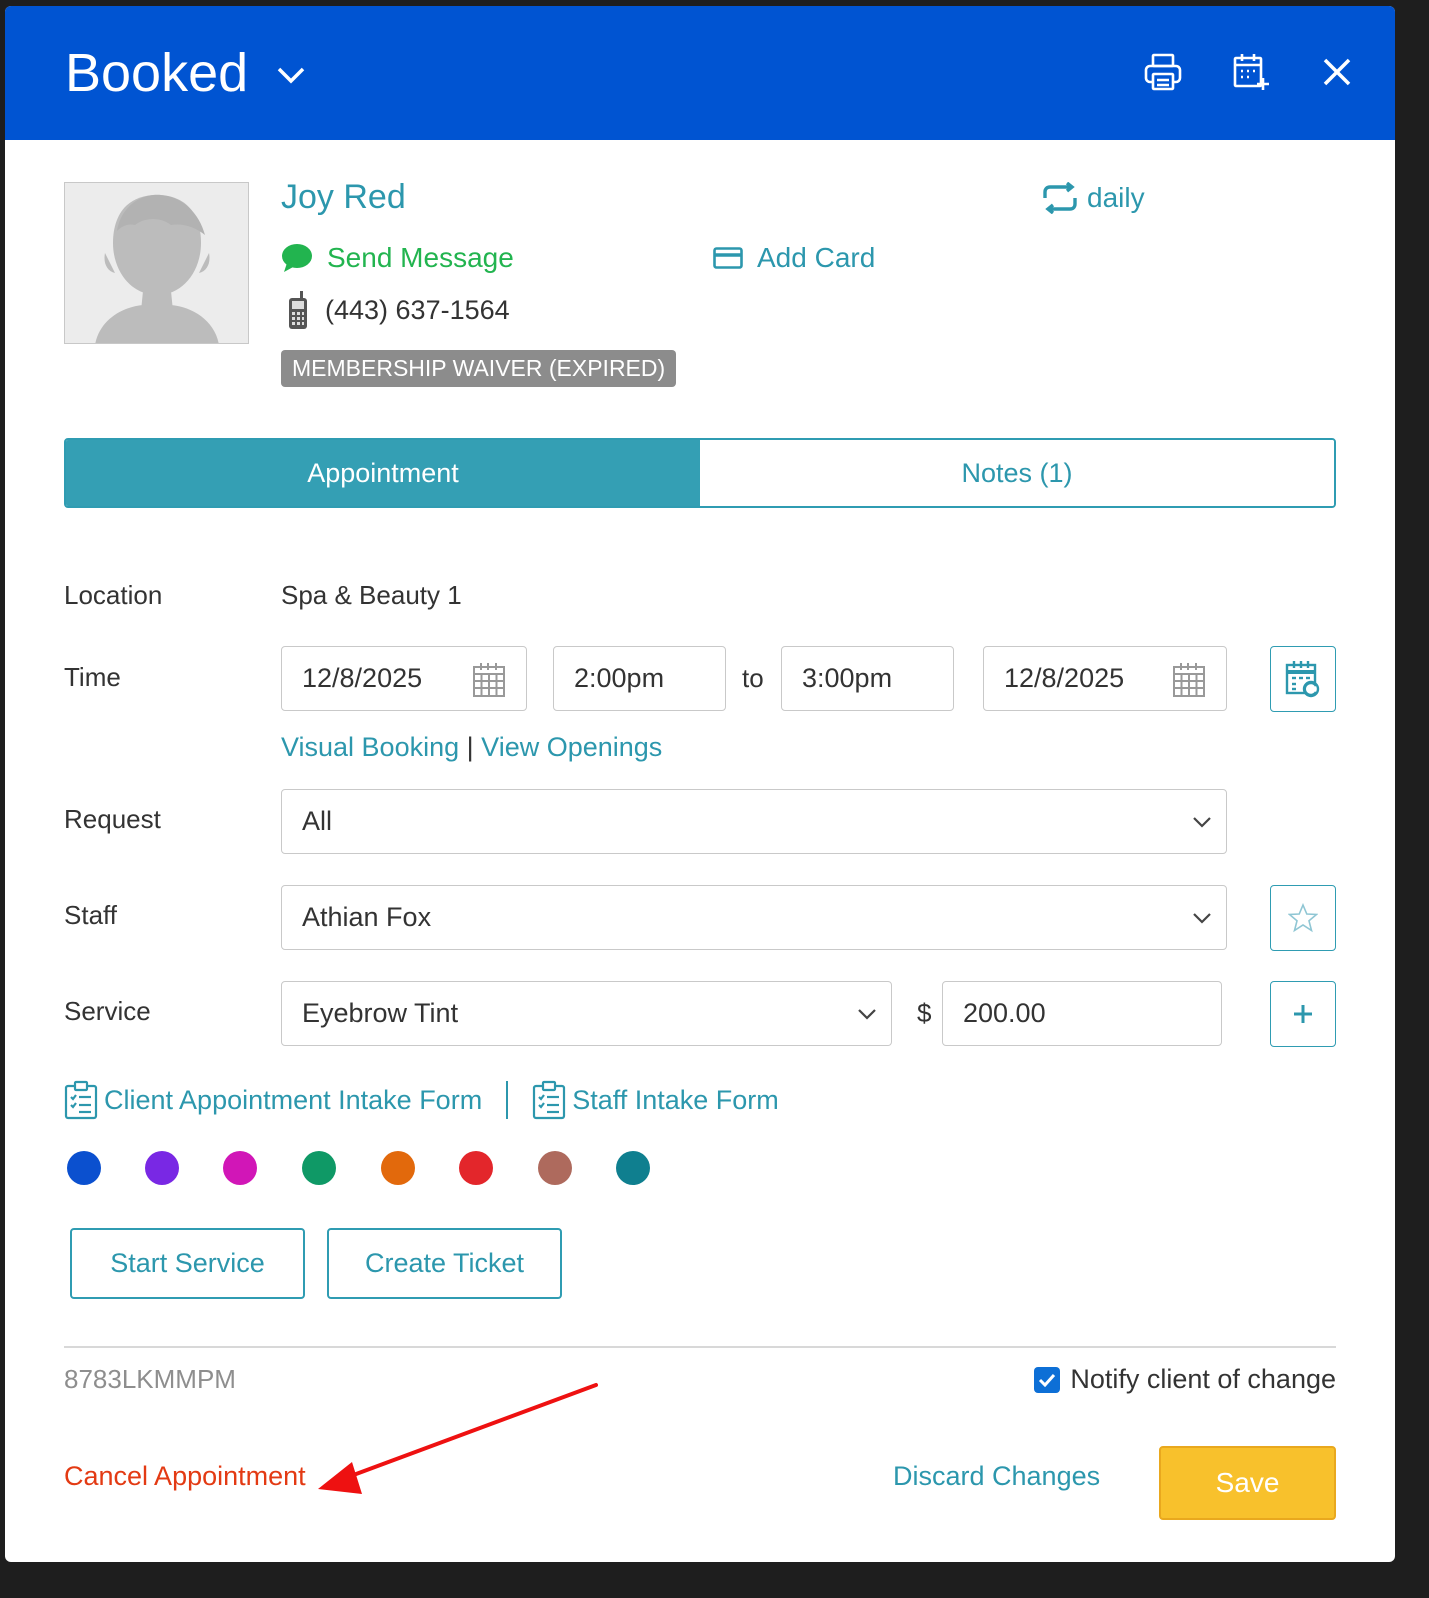 This screenshot has height=1598, width=1429. I want to click on modal-header: Booked, so click(700, 73).